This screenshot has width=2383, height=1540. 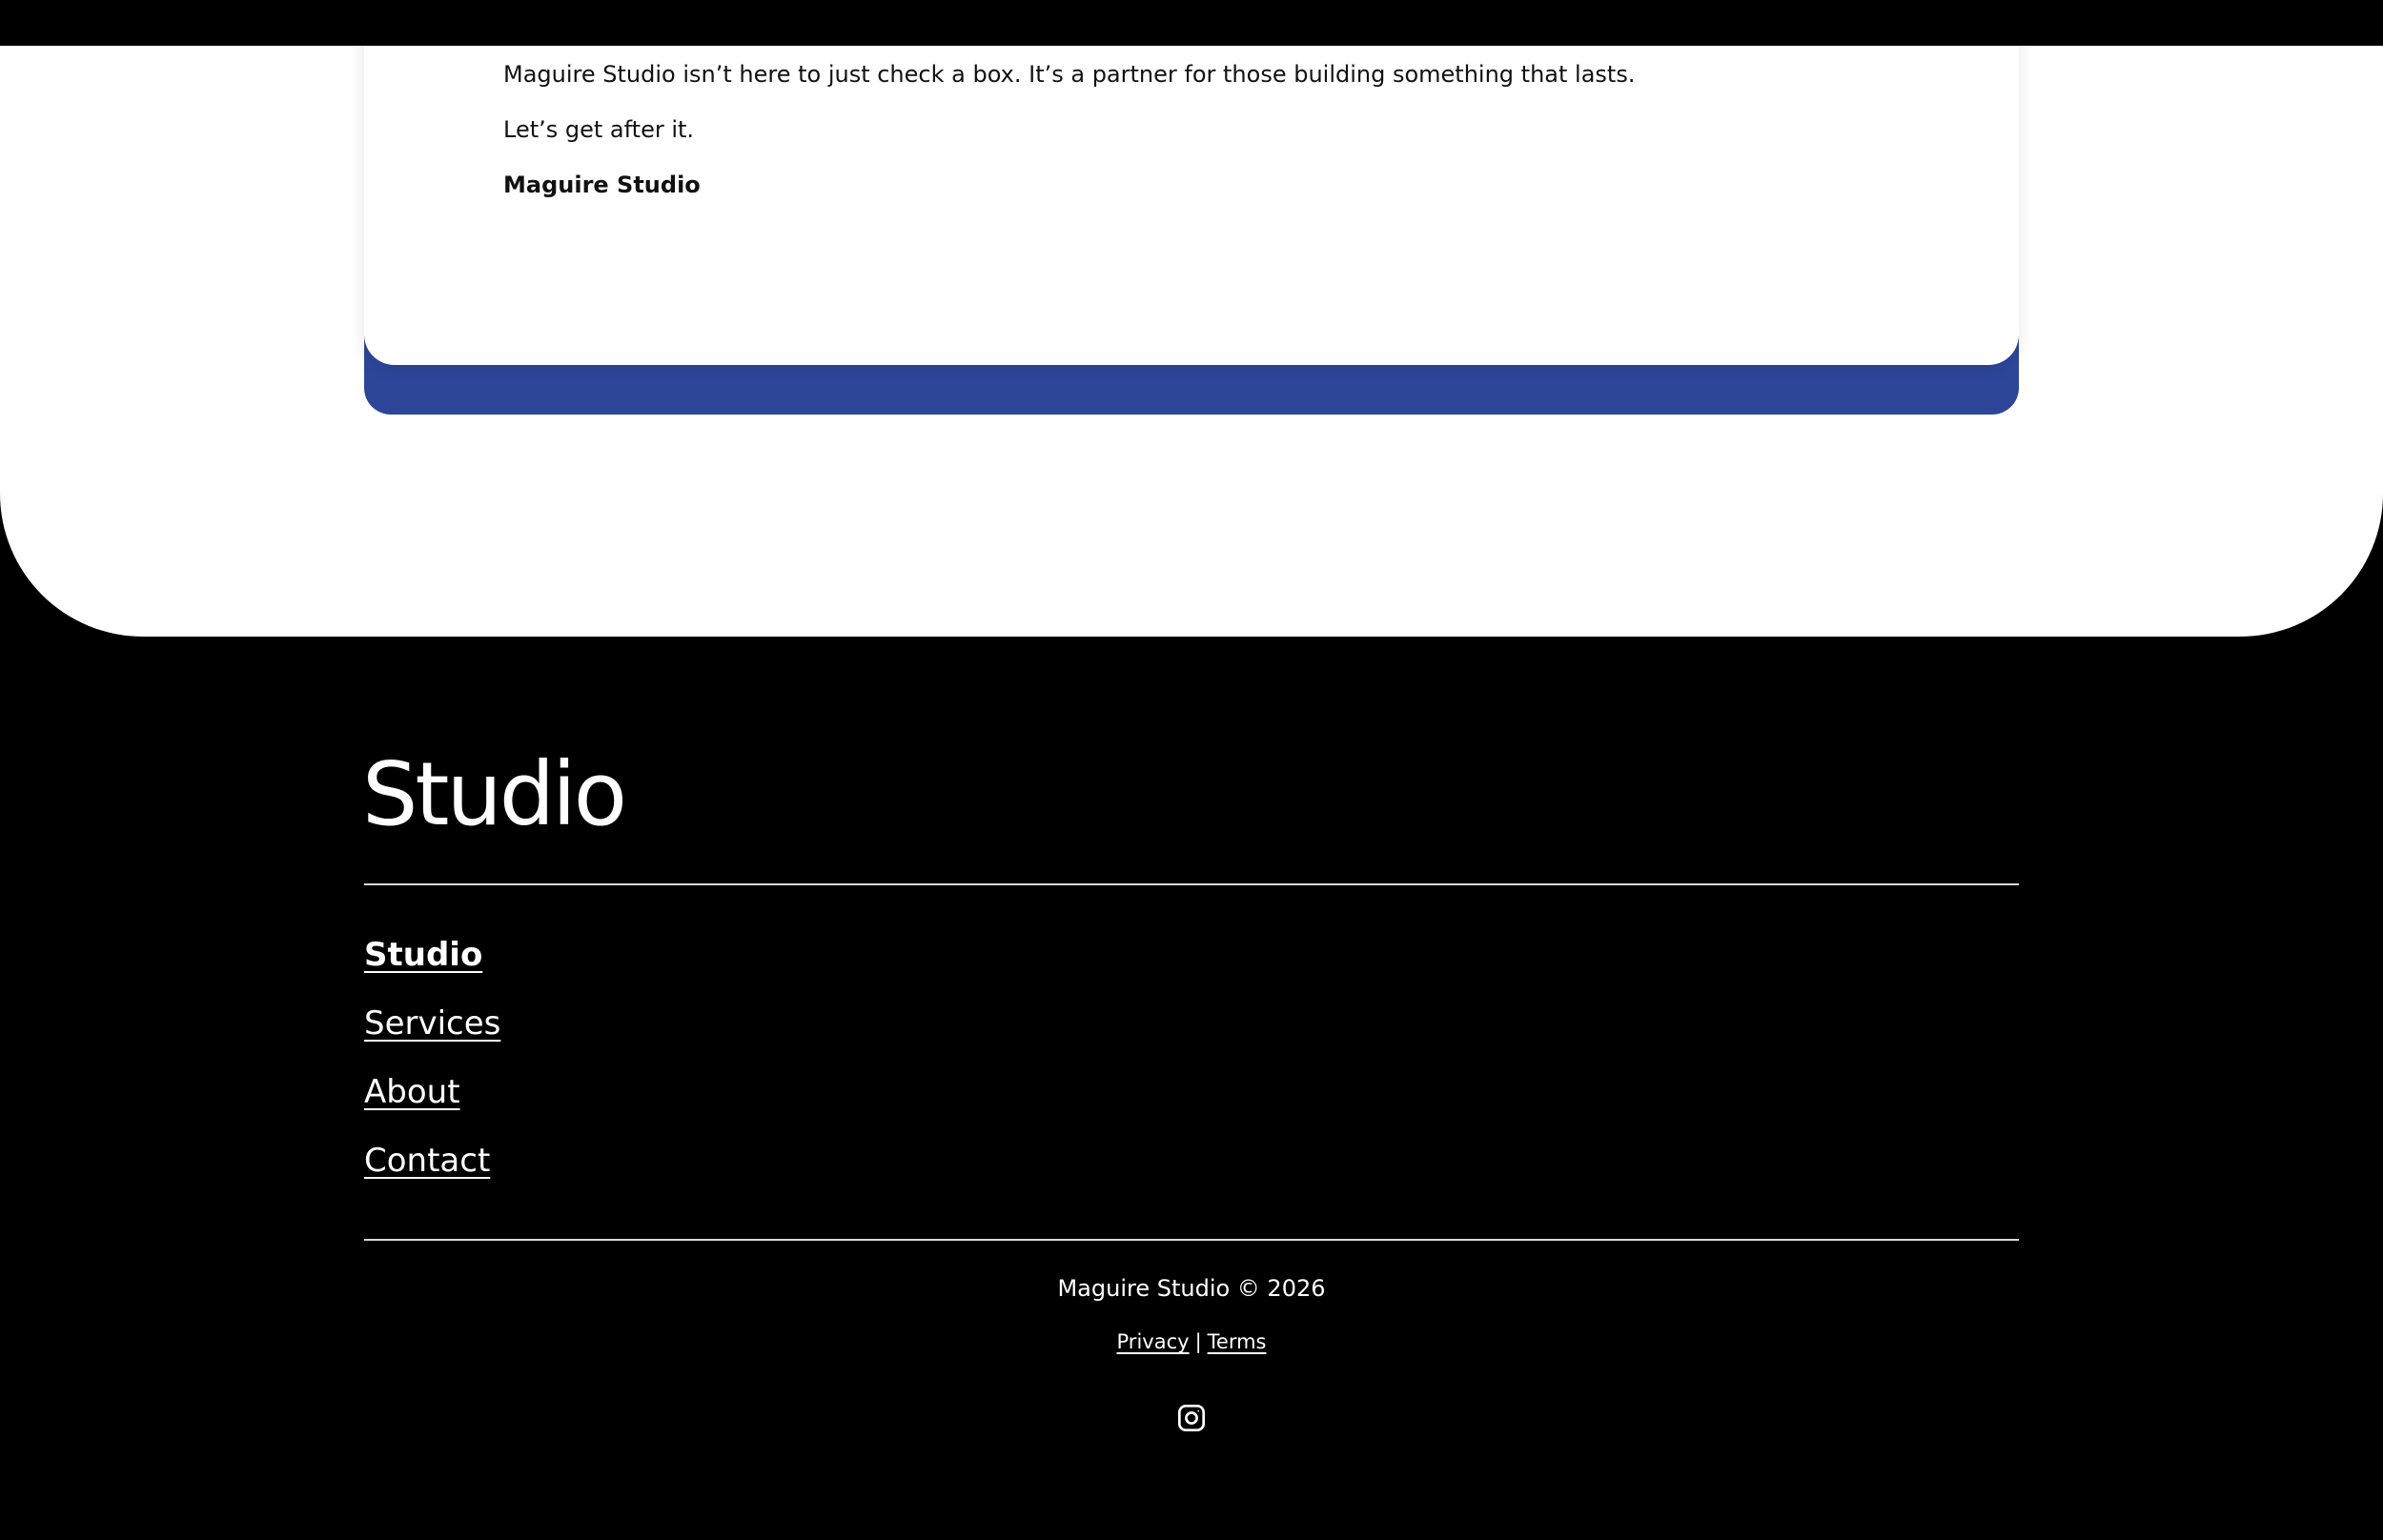 What do you see at coordinates (1238, 1341) in the screenshot?
I see `terms-link: Terms` at bounding box center [1238, 1341].